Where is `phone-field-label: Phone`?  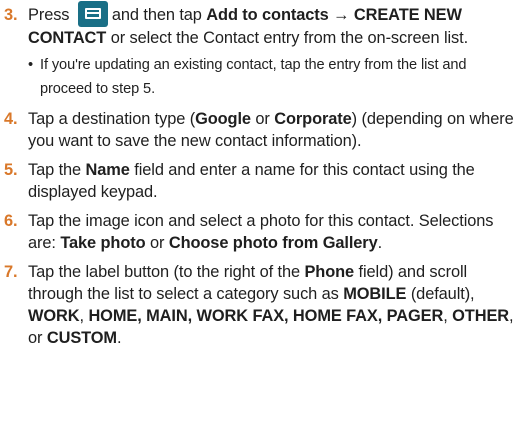
phone-field-label: Phone is located at coordinates (329, 271).